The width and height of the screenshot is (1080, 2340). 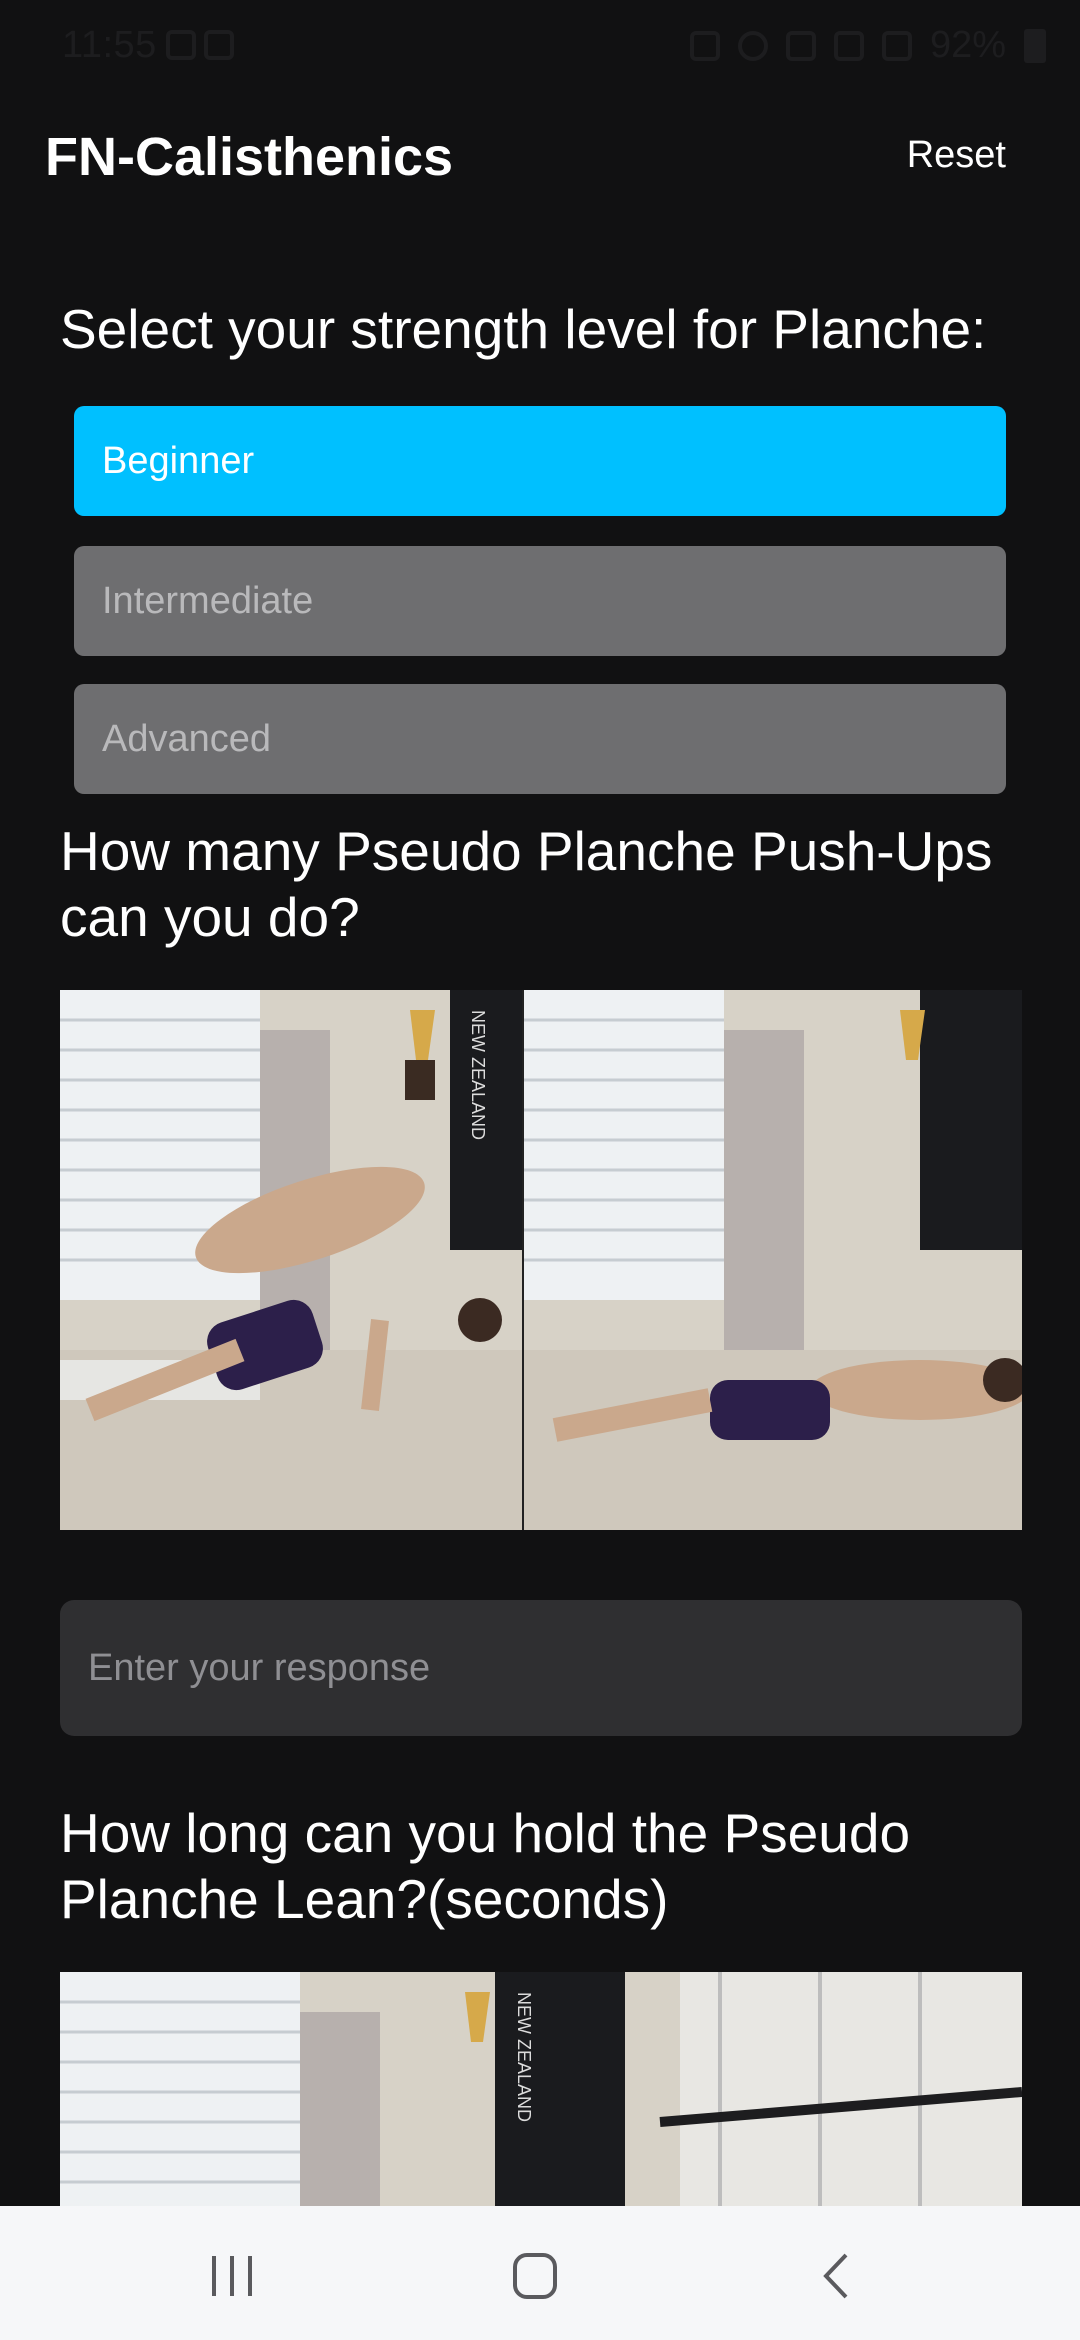 I want to click on flag-text-2: NEW ZEALAND, so click(x=524, y=2057).